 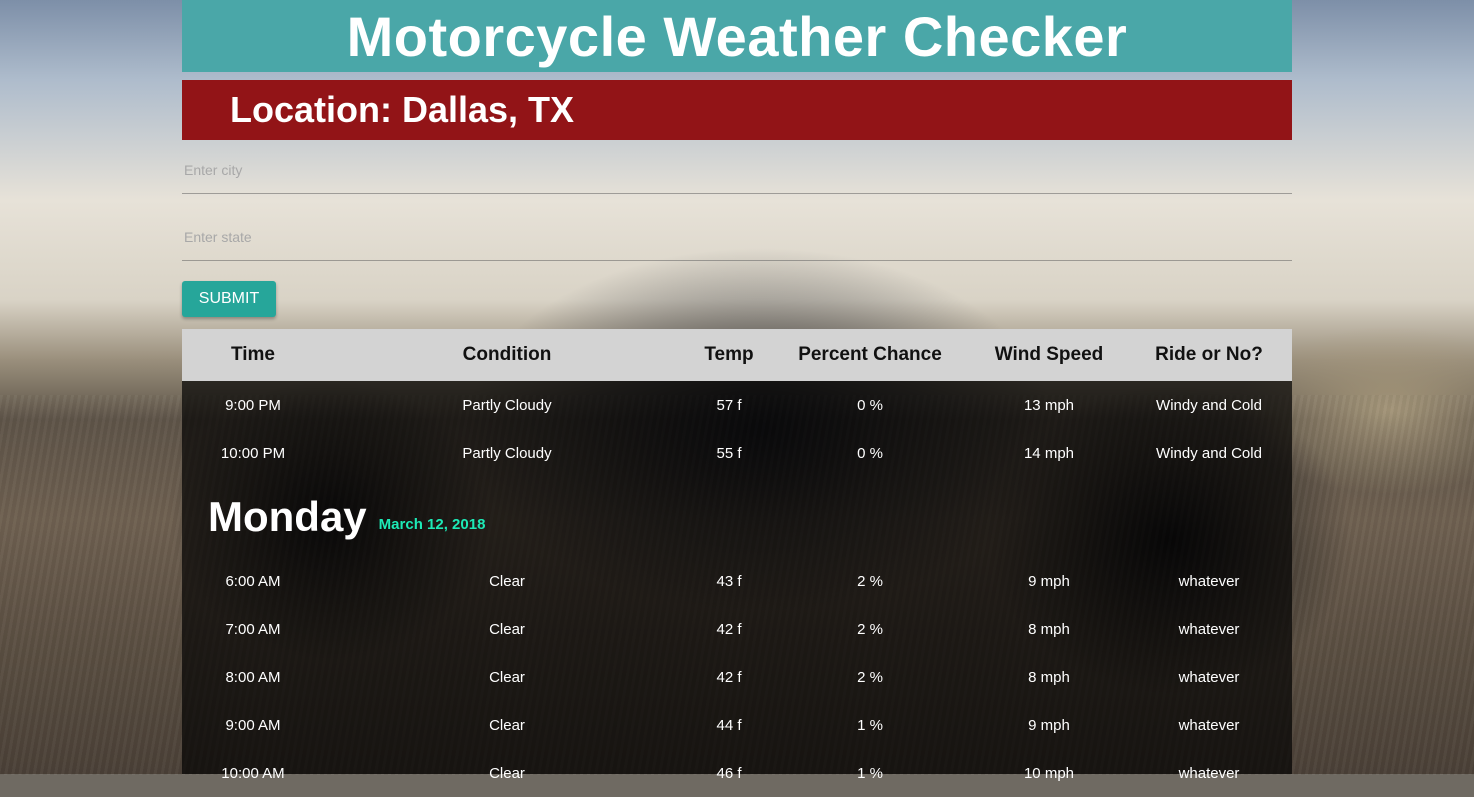 What do you see at coordinates (1049, 405) in the screenshot?
I see `cell-wind-speed: 13 mph` at bounding box center [1049, 405].